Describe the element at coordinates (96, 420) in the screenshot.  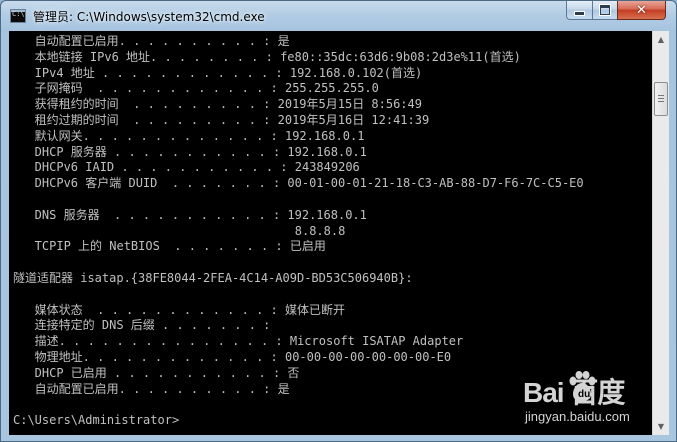
I see `console-line: C:\Users\Administrator>` at that location.